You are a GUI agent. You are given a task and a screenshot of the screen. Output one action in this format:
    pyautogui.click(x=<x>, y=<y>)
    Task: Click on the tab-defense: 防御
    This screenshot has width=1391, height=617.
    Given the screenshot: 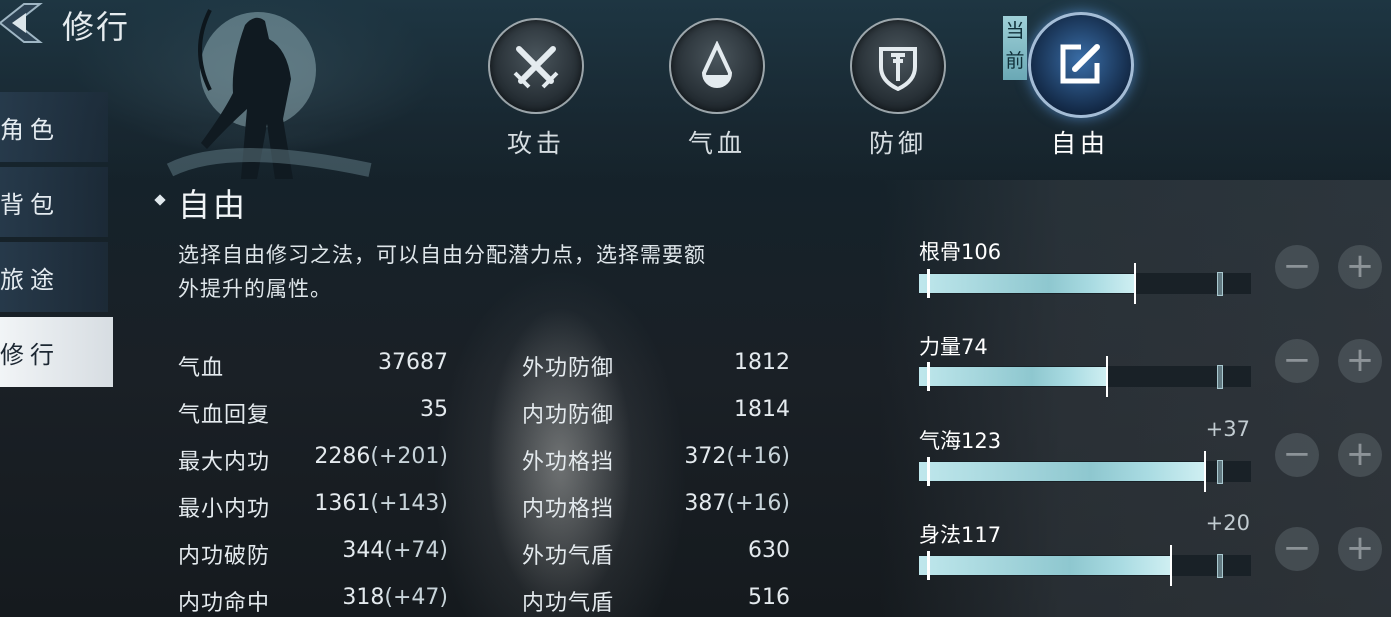 What is the action you would take?
    pyautogui.click(x=898, y=93)
    